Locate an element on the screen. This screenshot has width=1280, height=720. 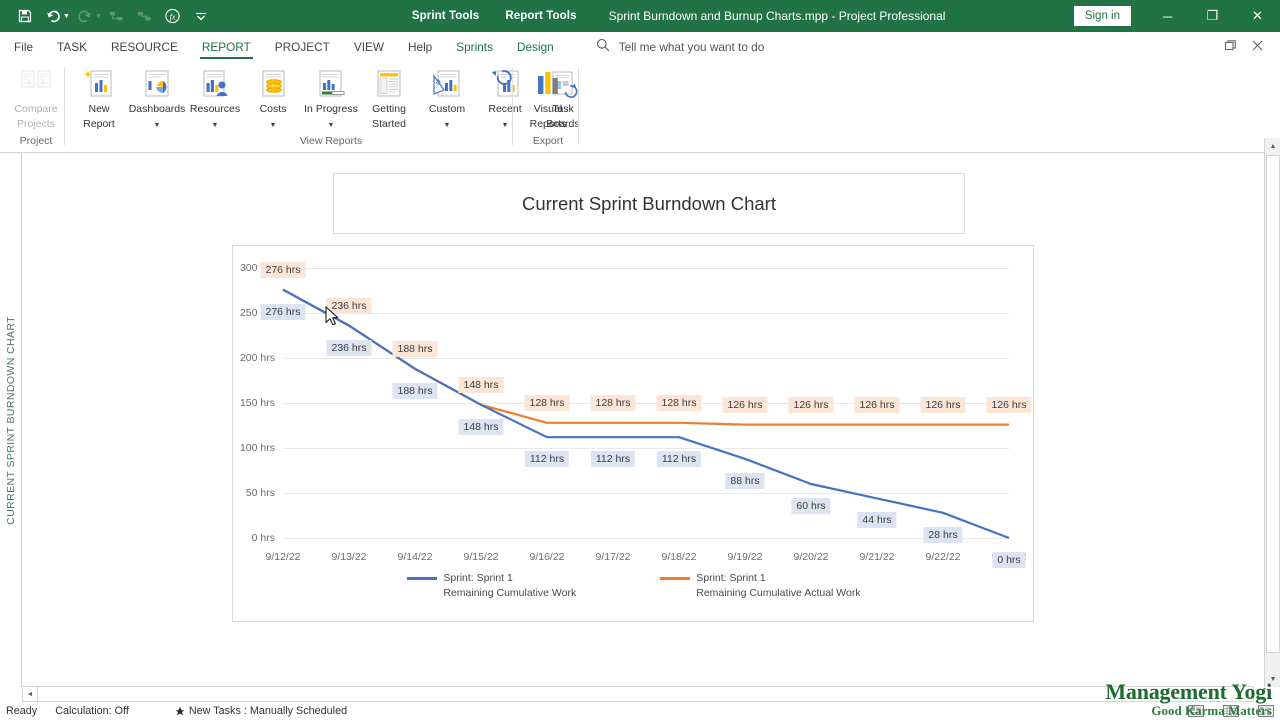
save-icon is located at coordinates (25, 16).